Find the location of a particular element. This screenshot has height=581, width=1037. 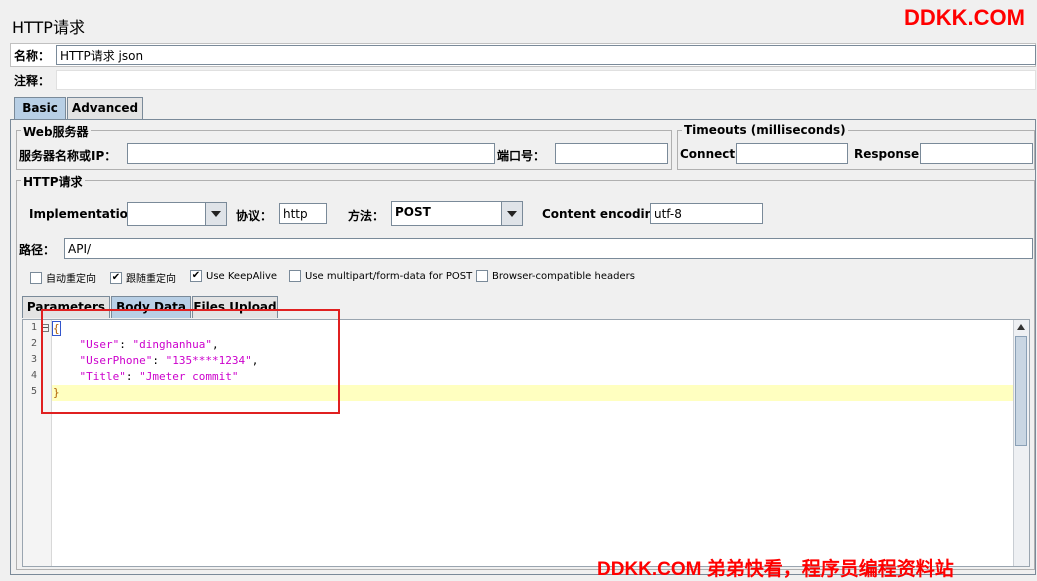

watermark-top: DDKK.COM is located at coordinates (964, 17).